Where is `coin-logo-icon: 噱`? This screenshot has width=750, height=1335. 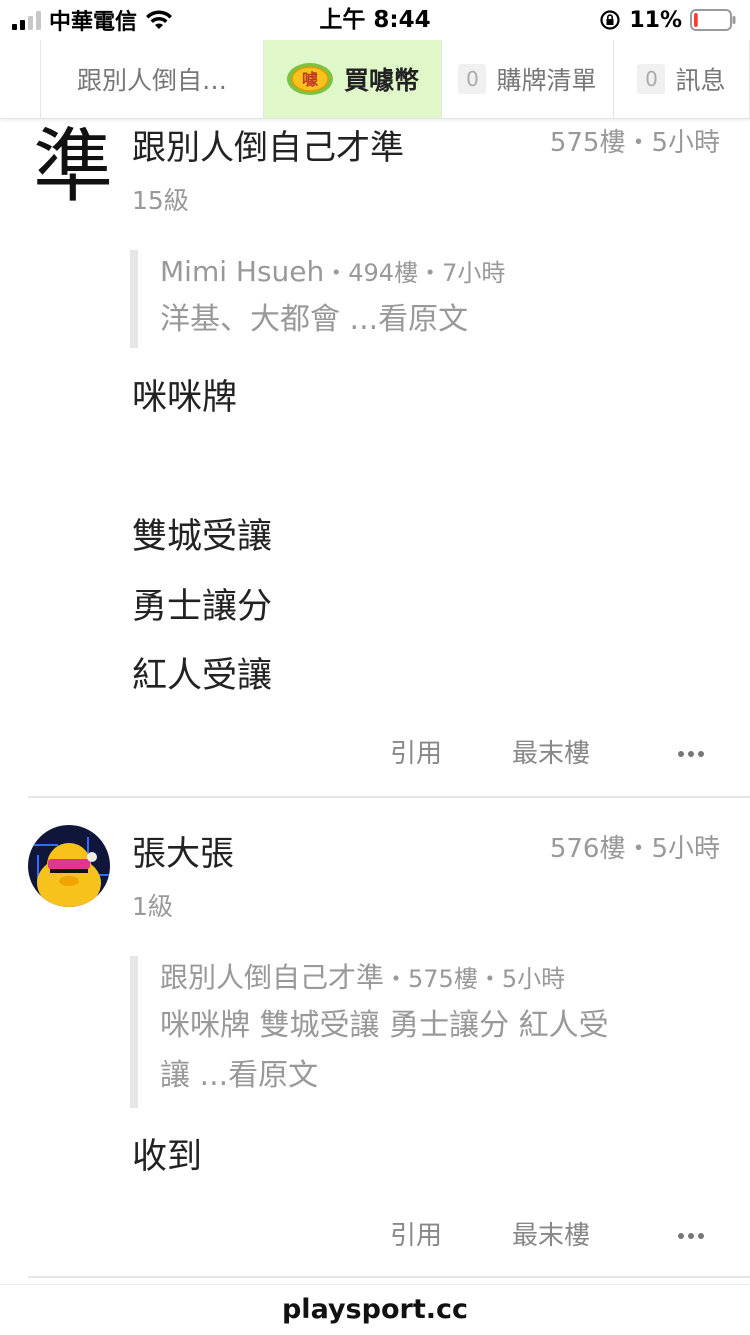 coin-logo-icon: 噱 is located at coordinates (309, 79).